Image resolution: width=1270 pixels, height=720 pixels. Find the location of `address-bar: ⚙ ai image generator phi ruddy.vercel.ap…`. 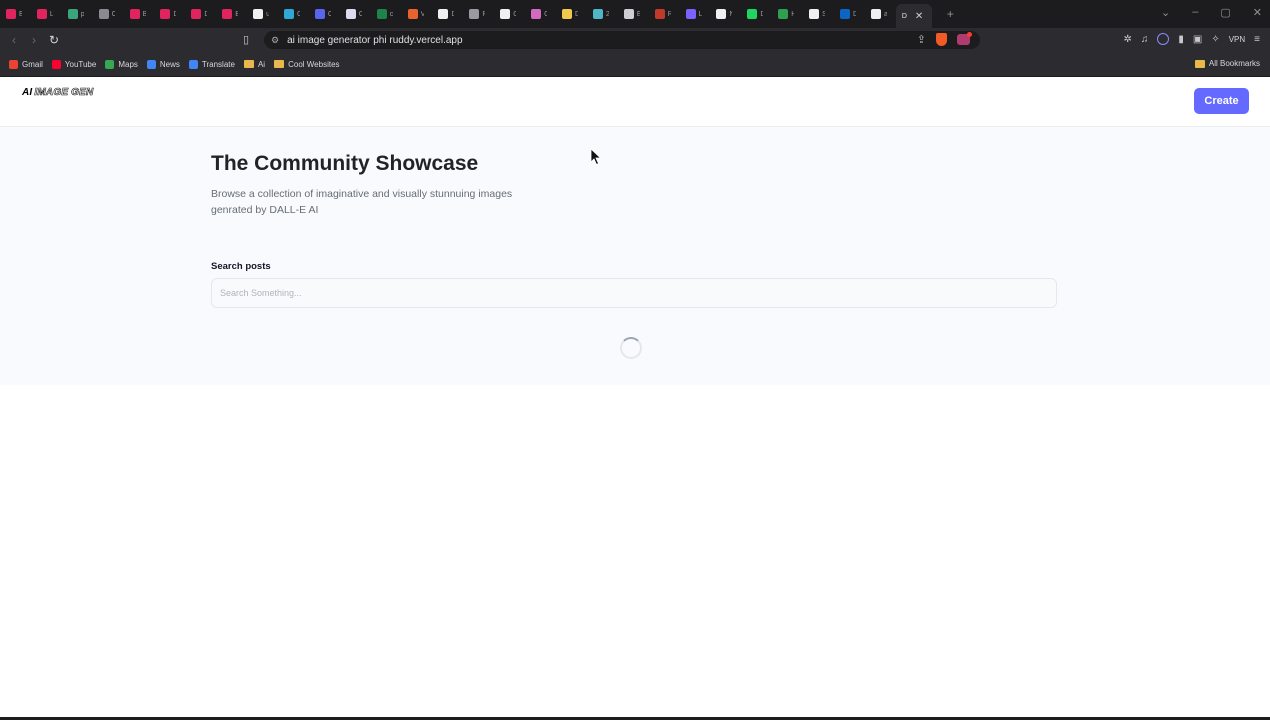

address-bar: ⚙ ai image generator phi ruddy.vercel.ap… is located at coordinates (622, 40).